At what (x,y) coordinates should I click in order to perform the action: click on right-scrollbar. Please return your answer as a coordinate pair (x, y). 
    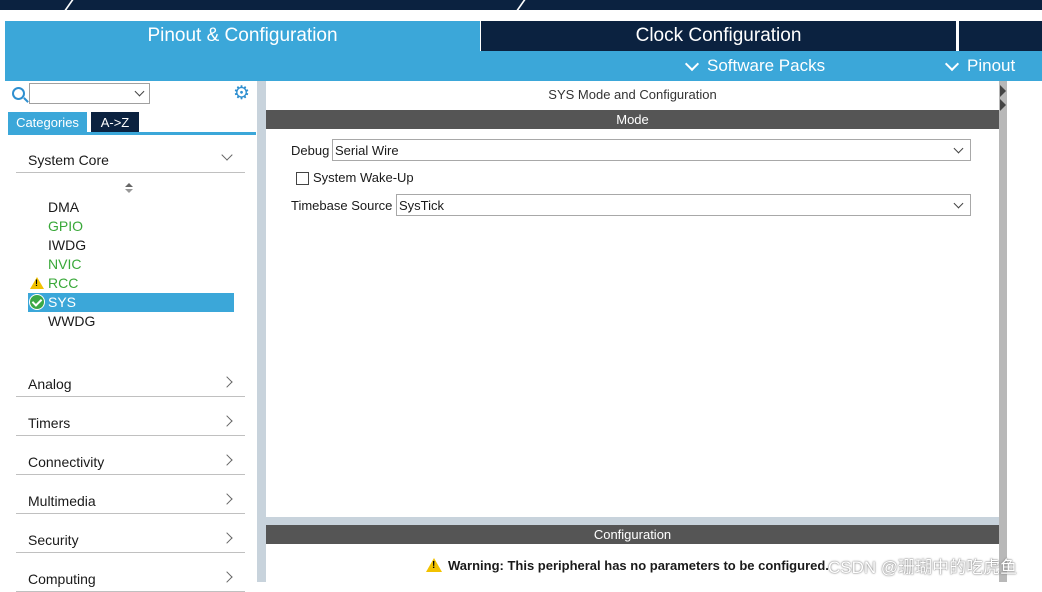
    Looking at the image, I should click on (1003, 331).